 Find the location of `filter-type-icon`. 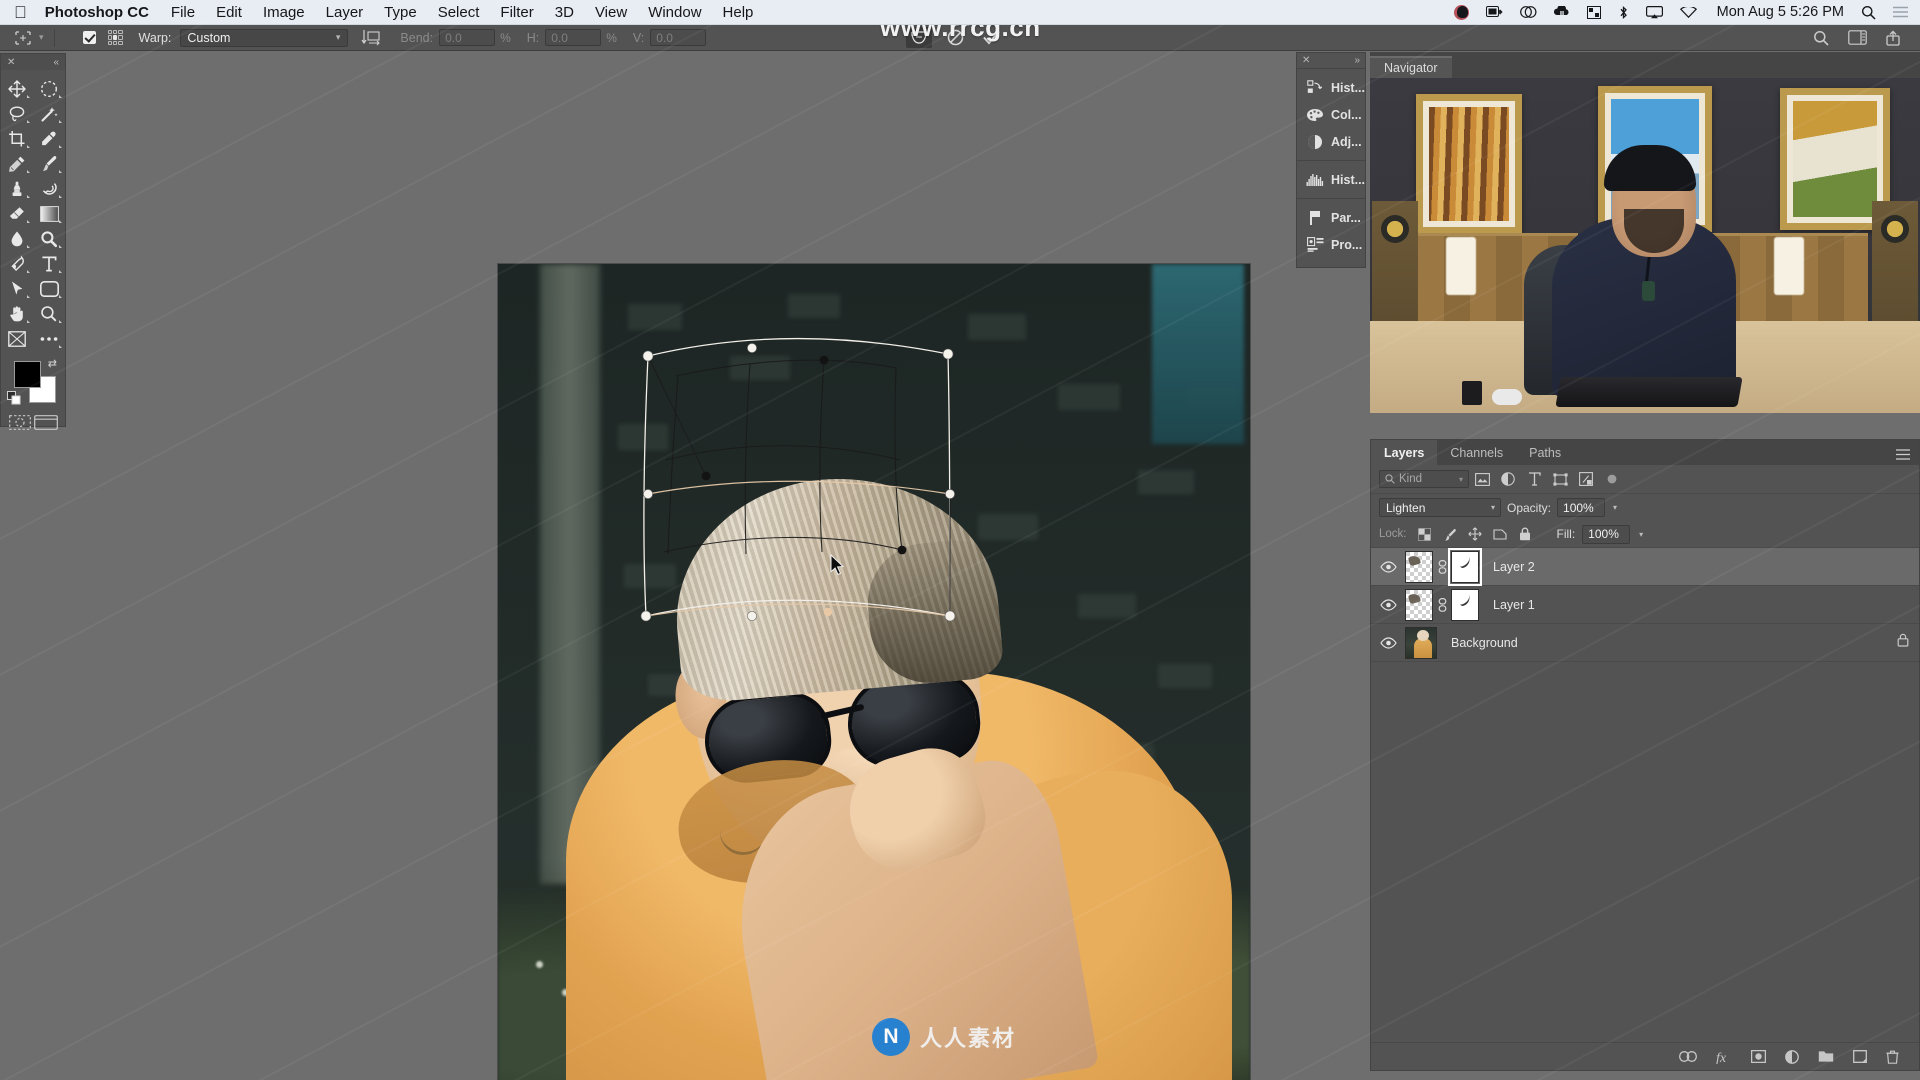

filter-type-icon is located at coordinates (1534, 479).